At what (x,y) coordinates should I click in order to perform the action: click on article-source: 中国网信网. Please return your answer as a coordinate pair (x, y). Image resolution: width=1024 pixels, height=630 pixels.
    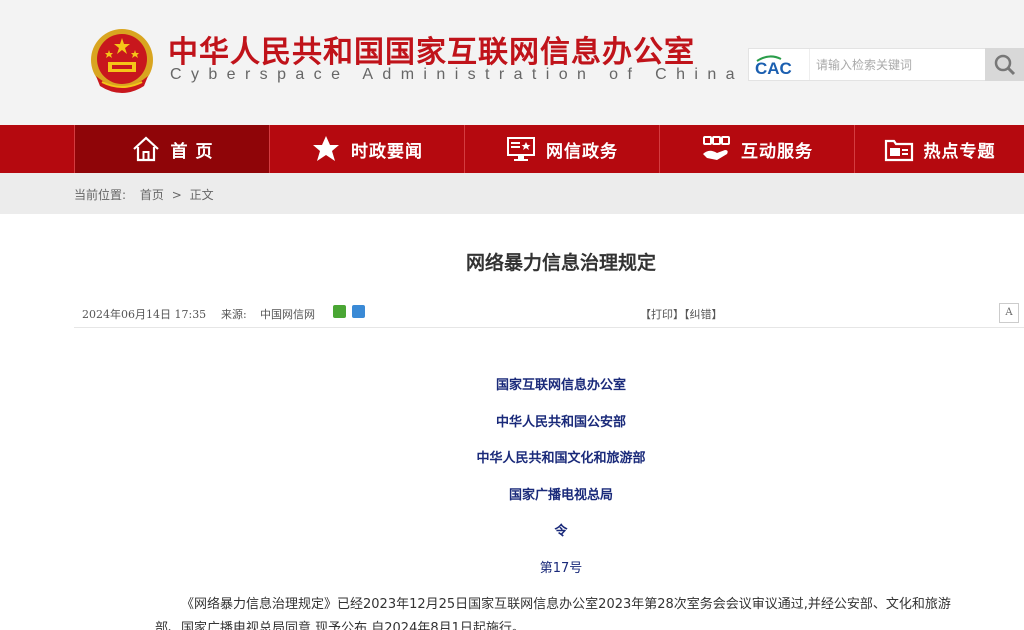
    Looking at the image, I should click on (287, 314).